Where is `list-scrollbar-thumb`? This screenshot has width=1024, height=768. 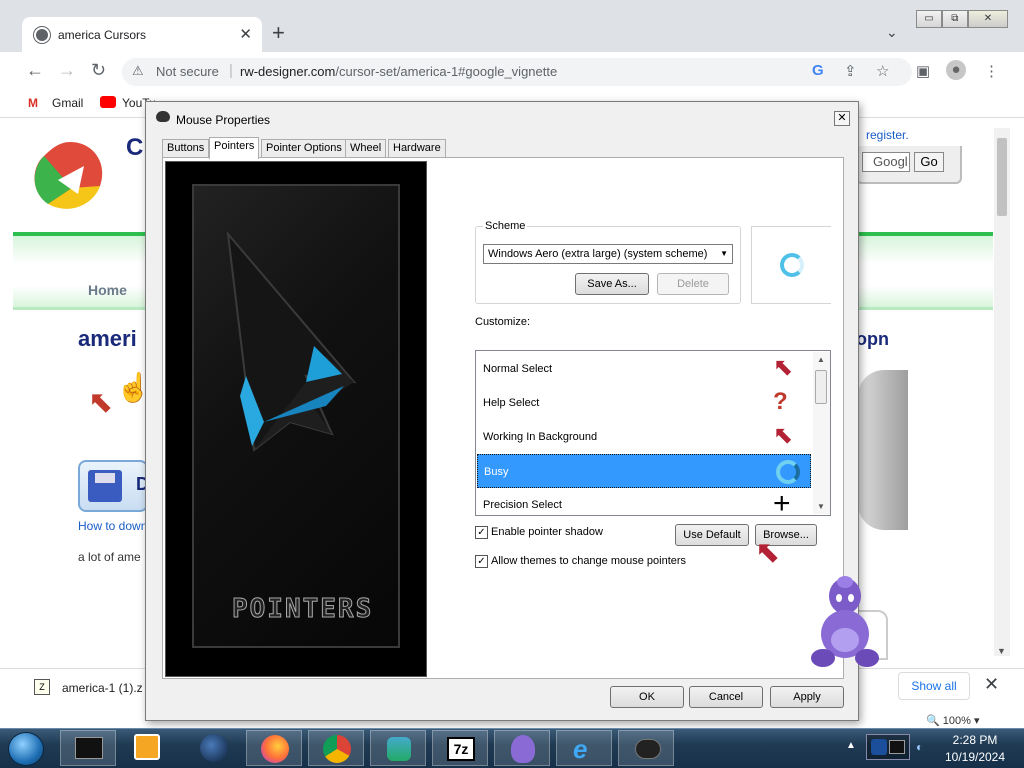 list-scrollbar-thumb is located at coordinates (821, 387).